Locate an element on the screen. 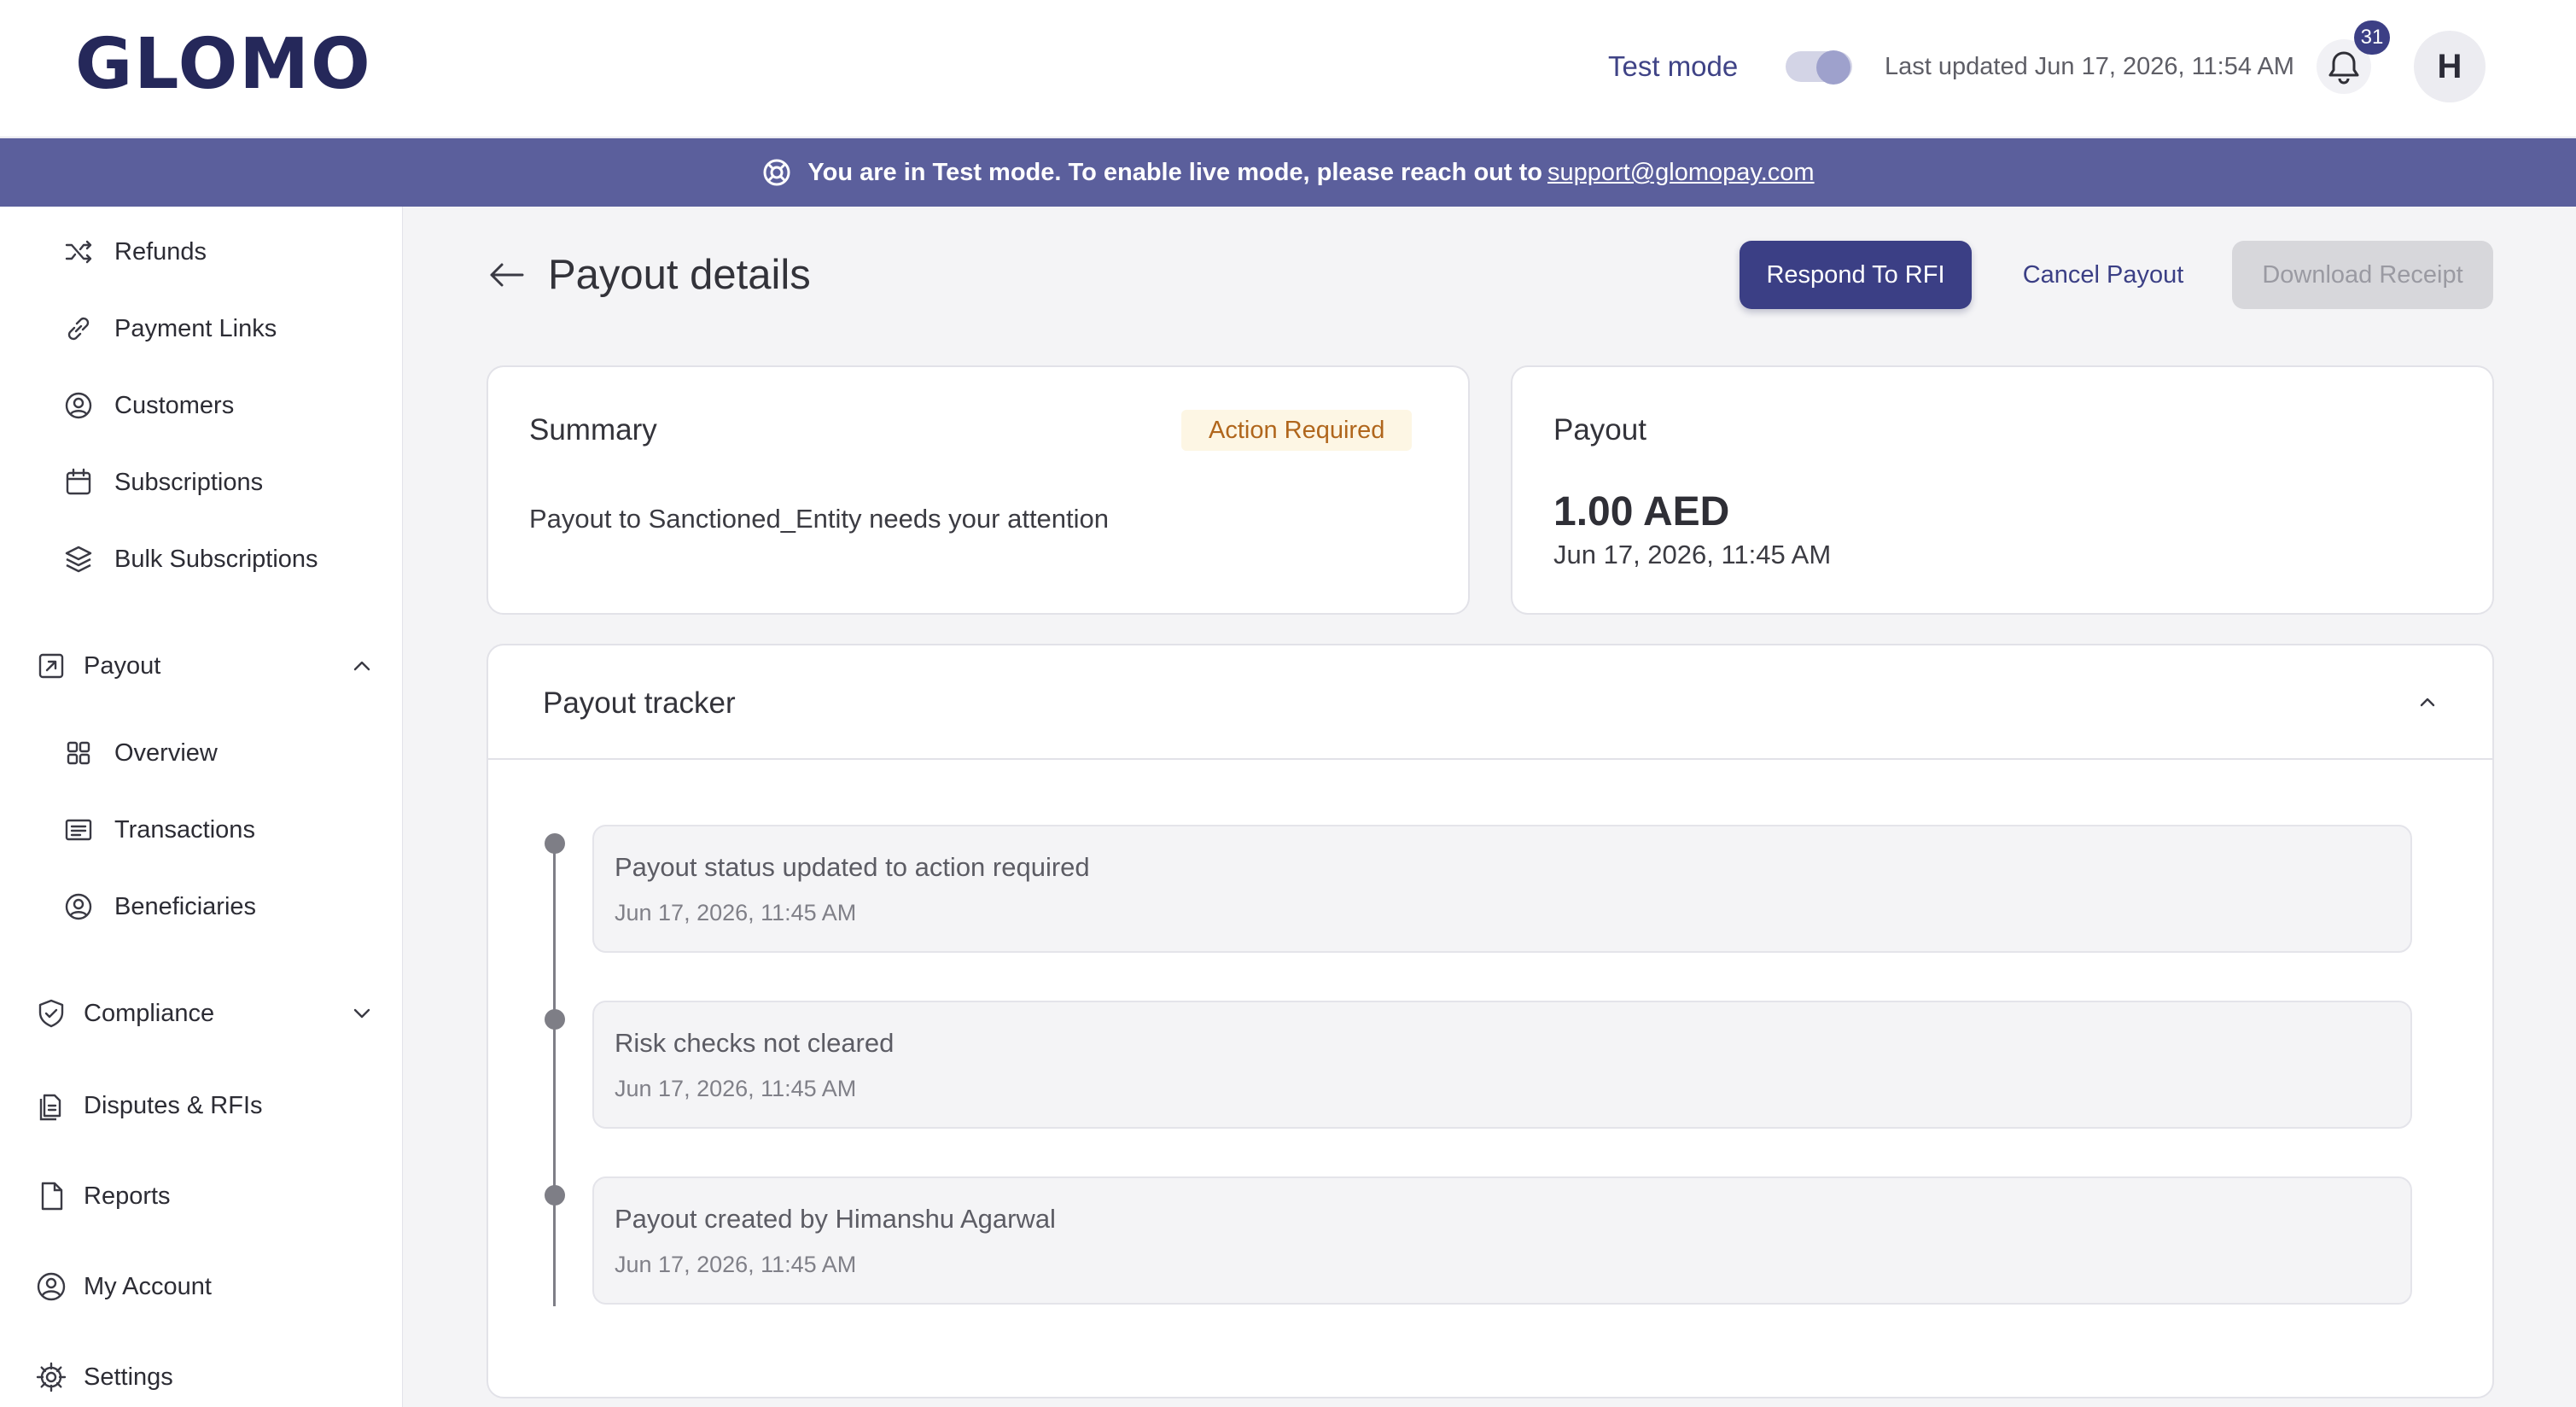 Image resolution: width=2576 pixels, height=1407 pixels. layers-icon is located at coordinates (78, 559).